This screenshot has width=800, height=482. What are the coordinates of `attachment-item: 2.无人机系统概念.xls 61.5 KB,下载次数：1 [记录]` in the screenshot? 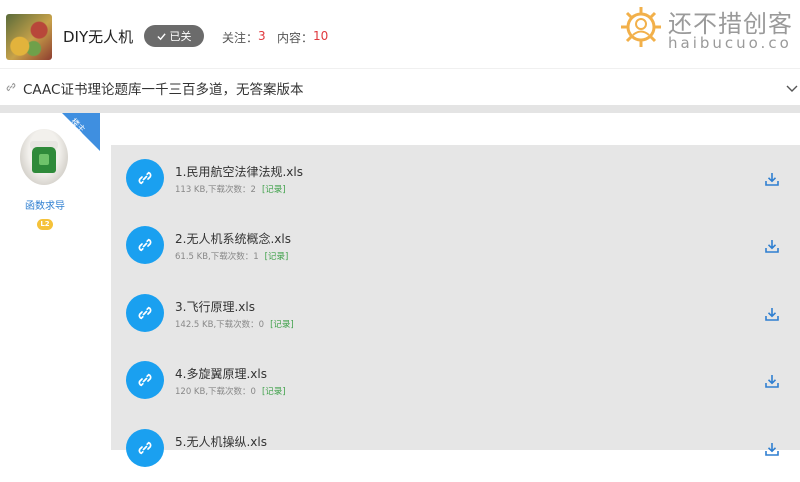 It's located at (455, 245).